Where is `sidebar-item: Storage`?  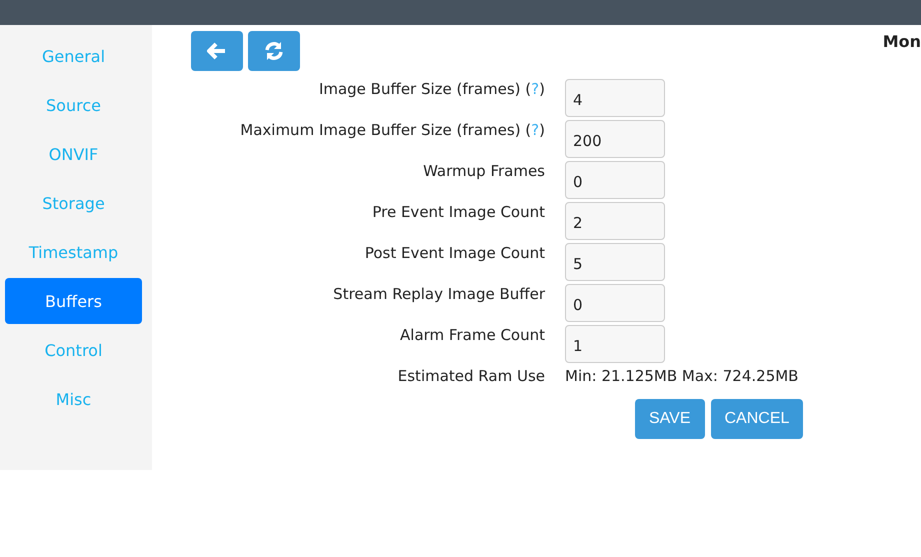 sidebar-item: Storage is located at coordinates (73, 203).